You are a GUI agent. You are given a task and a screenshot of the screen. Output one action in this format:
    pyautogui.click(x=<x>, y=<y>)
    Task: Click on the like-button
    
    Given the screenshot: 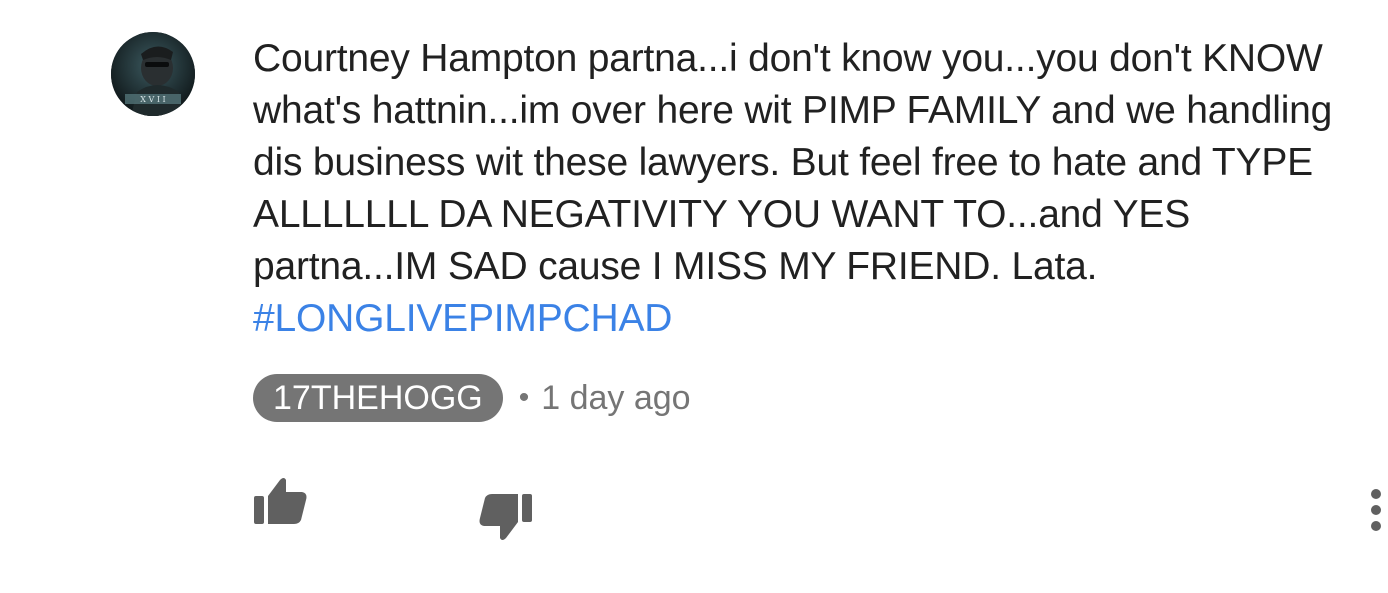 What is the action you would take?
    pyautogui.click(x=280, y=502)
    